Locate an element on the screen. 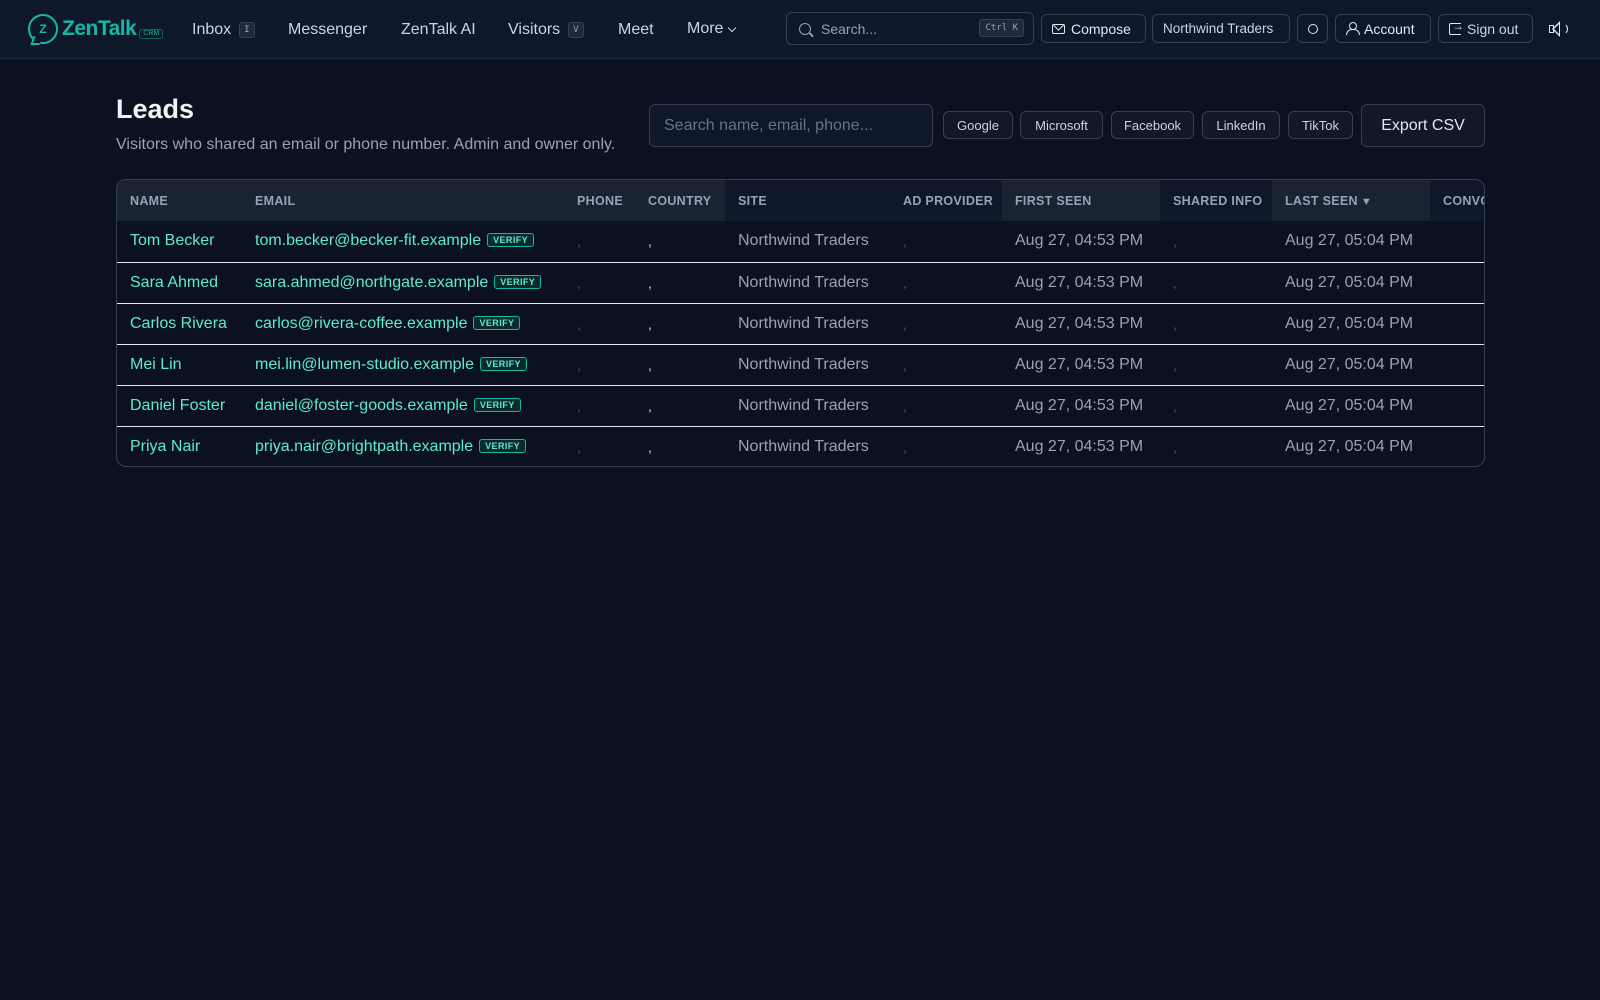  column-header-convo: CONVO is located at coordinates (1457, 200).